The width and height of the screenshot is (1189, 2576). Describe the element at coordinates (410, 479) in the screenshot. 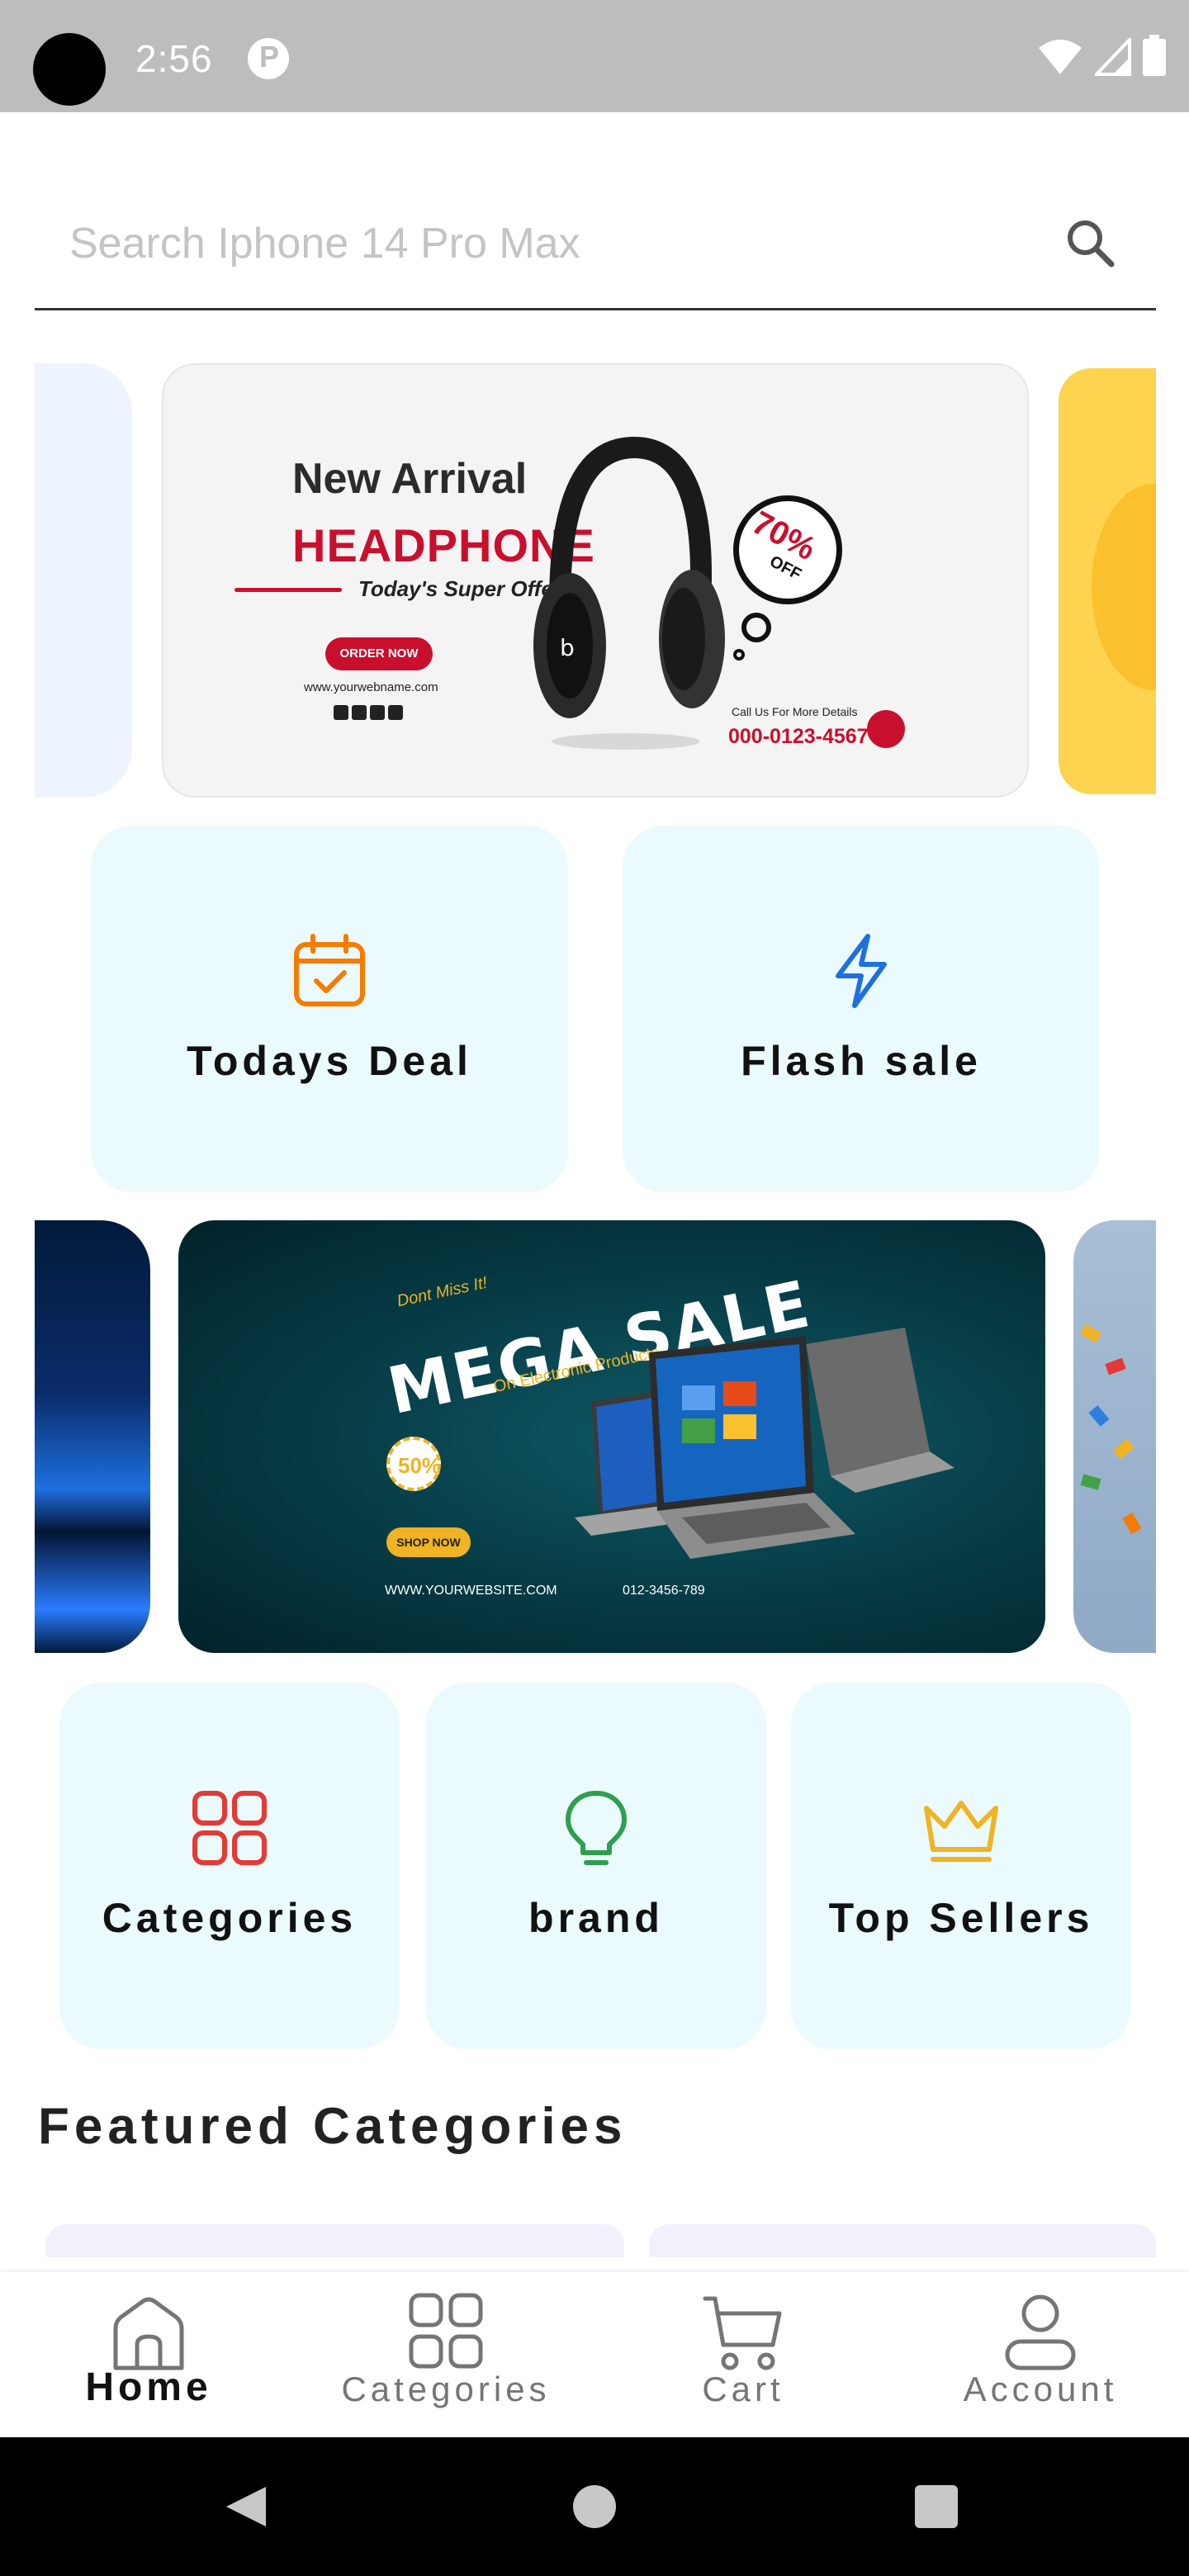

I see `banner-title: New Arrival` at that location.